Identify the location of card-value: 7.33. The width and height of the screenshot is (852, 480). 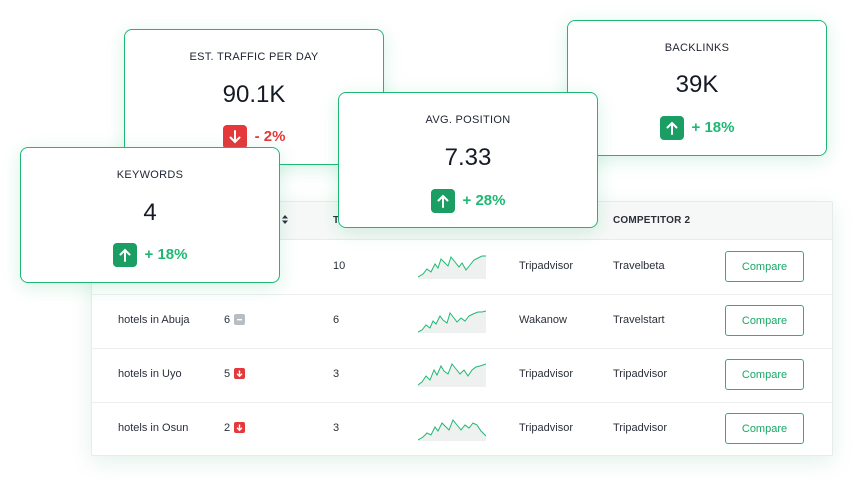
(468, 157).